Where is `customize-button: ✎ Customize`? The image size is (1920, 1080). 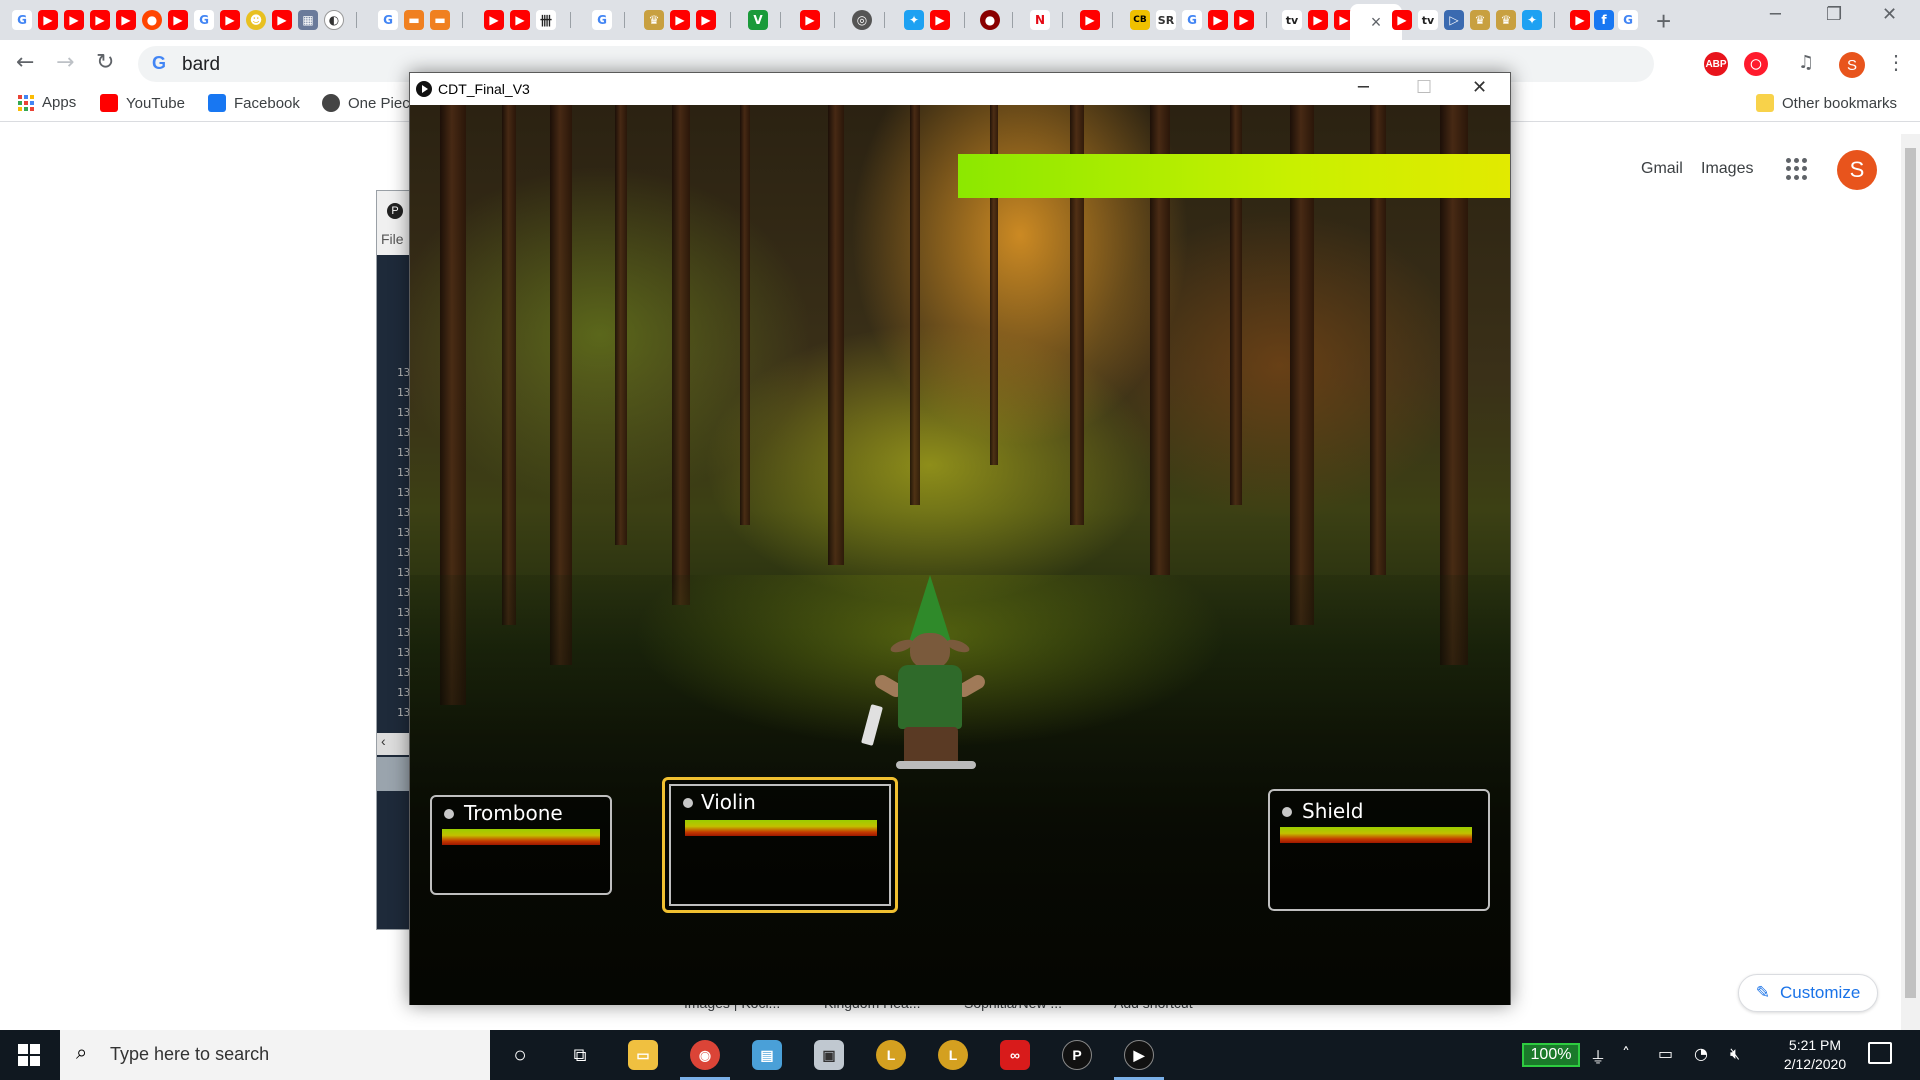 customize-button: ✎ Customize is located at coordinates (1808, 993).